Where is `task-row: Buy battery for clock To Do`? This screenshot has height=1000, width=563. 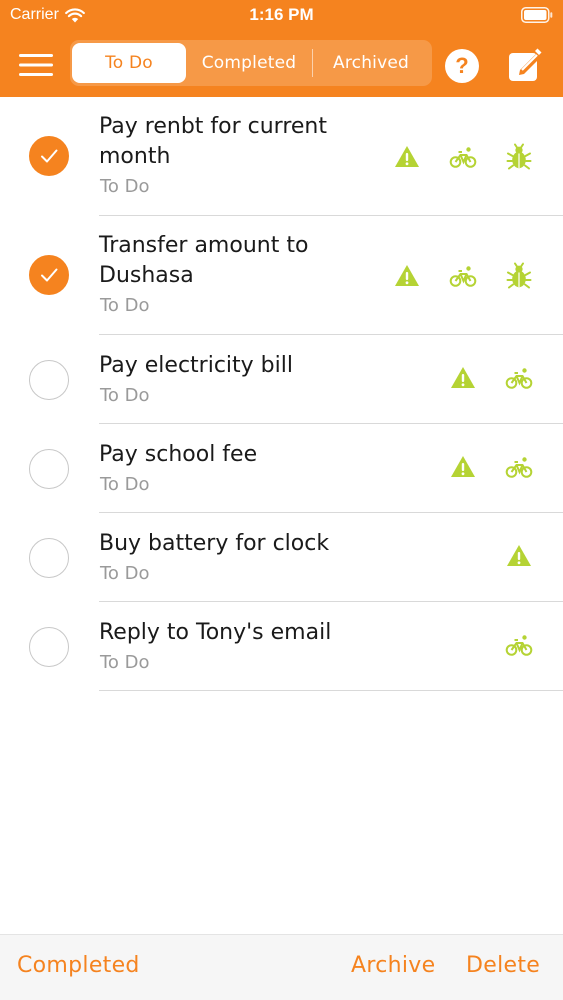
task-row: Buy battery for clock To Do is located at coordinates (281, 557).